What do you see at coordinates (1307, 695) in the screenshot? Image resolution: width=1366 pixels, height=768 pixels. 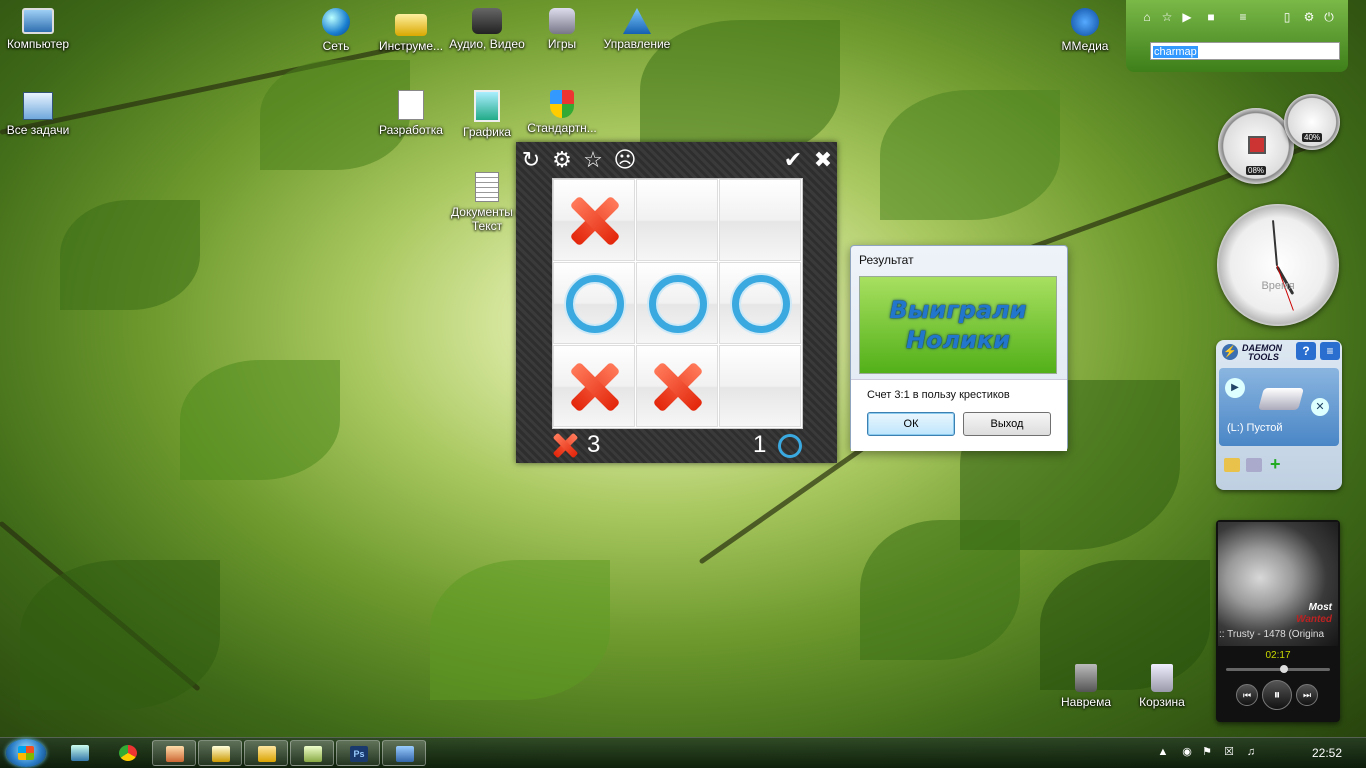 I see `next-icon: ⏭` at bounding box center [1307, 695].